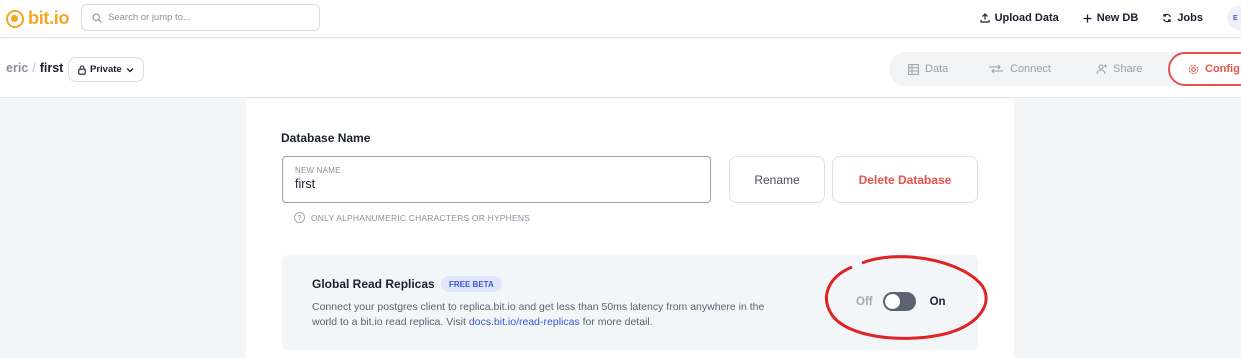 The height and width of the screenshot is (358, 1241). I want to click on new-db-button: New DB, so click(1111, 18).